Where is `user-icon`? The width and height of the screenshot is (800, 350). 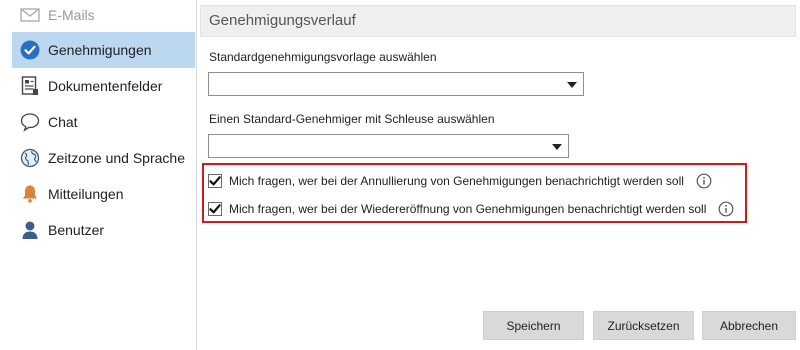
user-icon is located at coordinates (30, 230).